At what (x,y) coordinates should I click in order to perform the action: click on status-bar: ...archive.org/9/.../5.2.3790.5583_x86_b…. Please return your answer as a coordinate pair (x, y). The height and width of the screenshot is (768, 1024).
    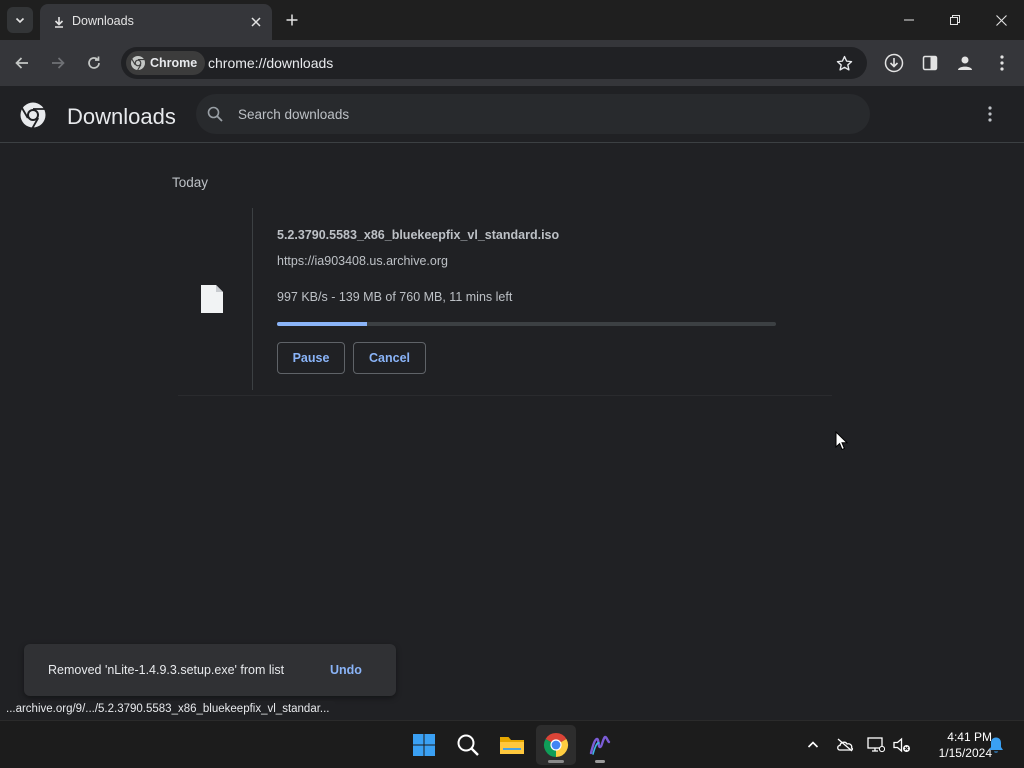
    Looking at the image, I should click on (168, 710).